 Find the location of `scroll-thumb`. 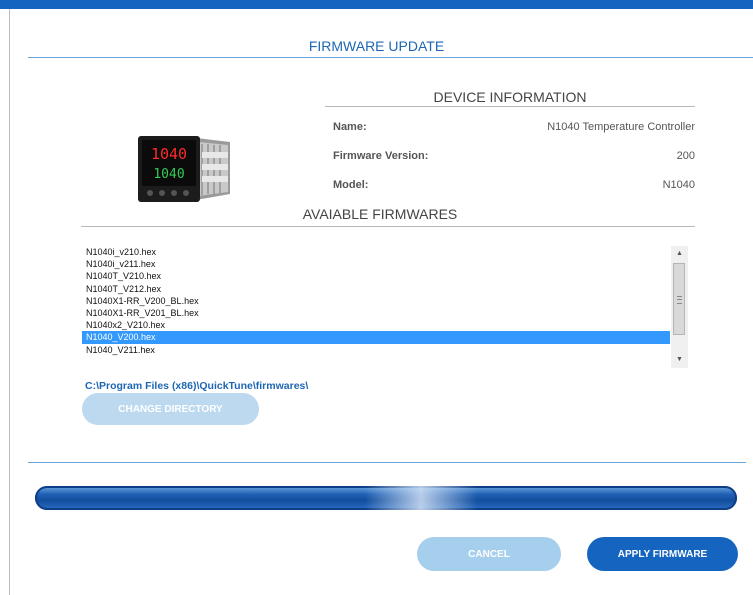

scroll-thumb is located at coordinates (679, 299).